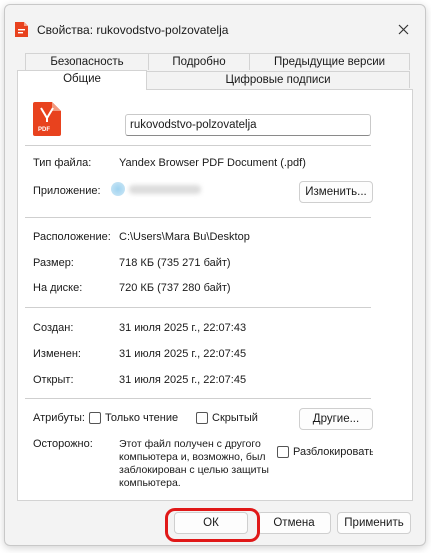  I want to click on tab-security: Безопасность, so click(87, 61).